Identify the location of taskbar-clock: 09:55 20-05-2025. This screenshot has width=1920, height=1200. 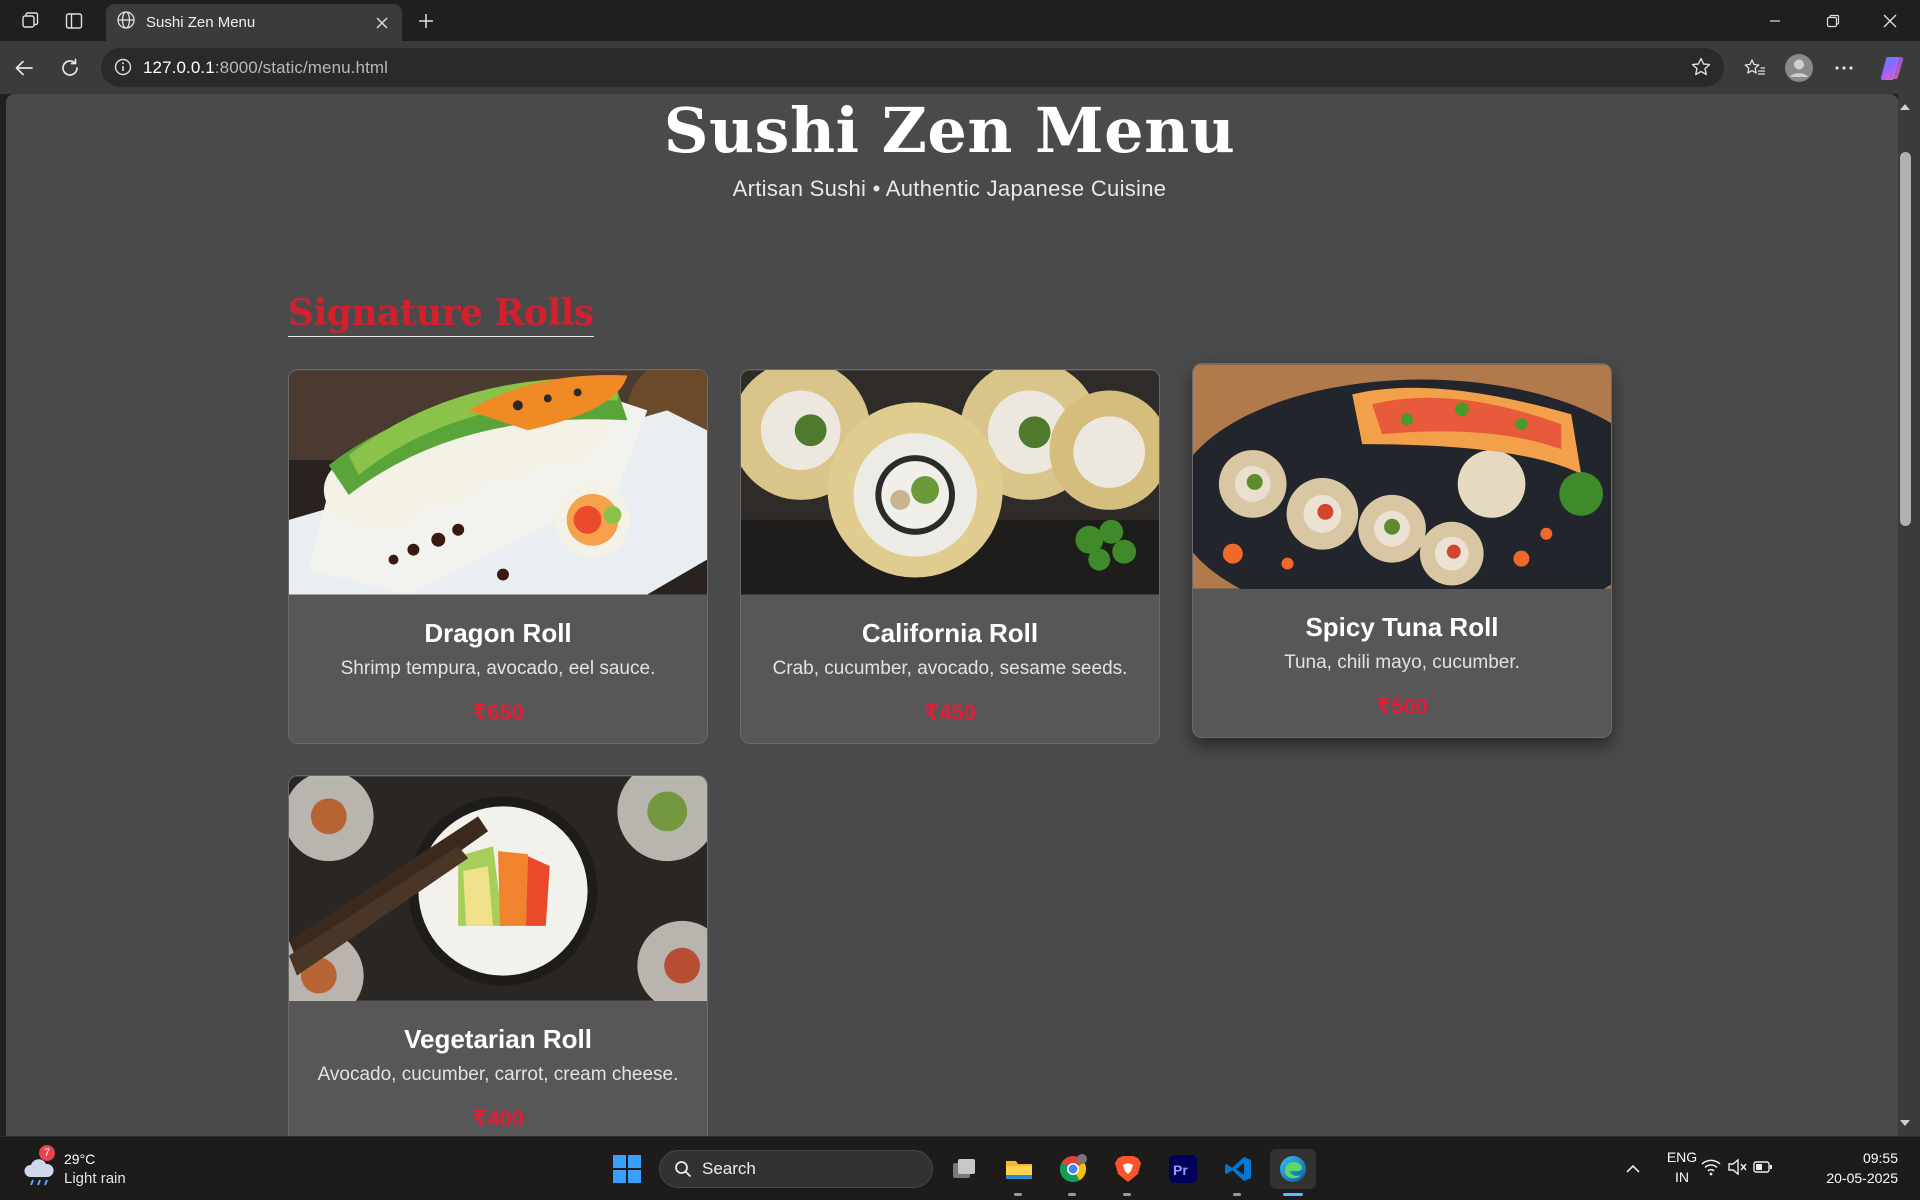
(1855, 1168).